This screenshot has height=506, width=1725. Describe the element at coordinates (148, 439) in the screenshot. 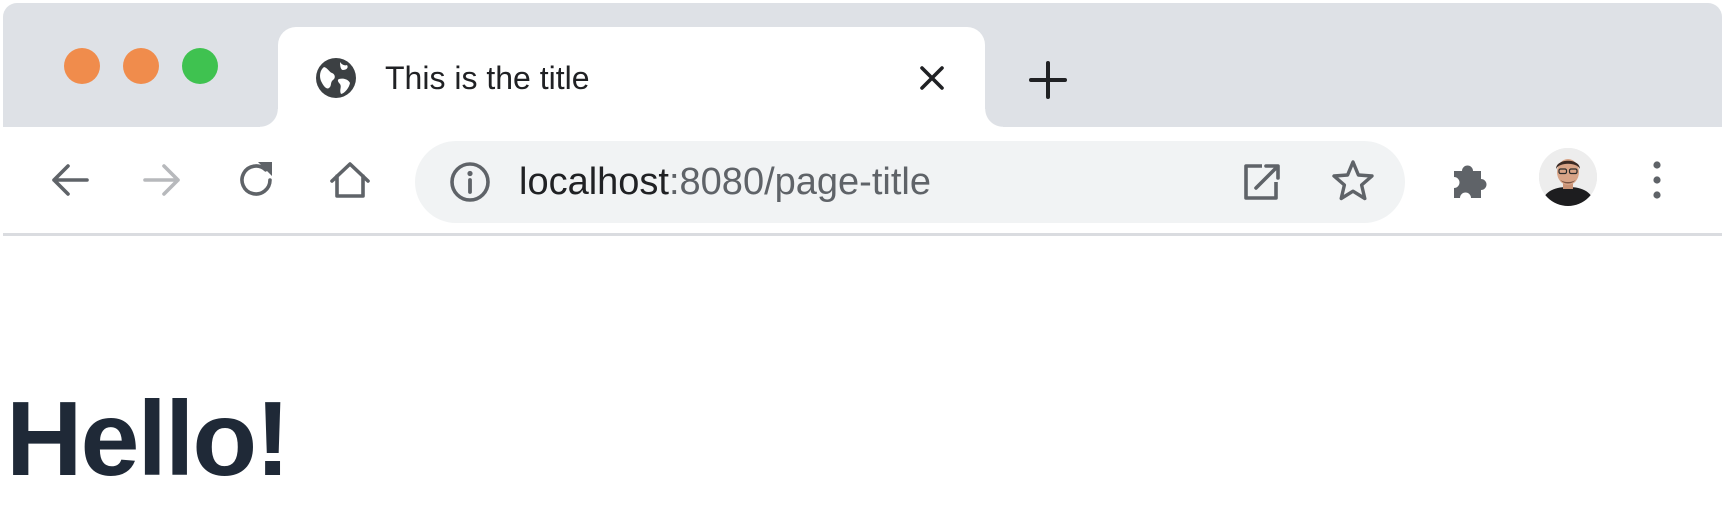

I see `page-heading: Hello!` at that location.